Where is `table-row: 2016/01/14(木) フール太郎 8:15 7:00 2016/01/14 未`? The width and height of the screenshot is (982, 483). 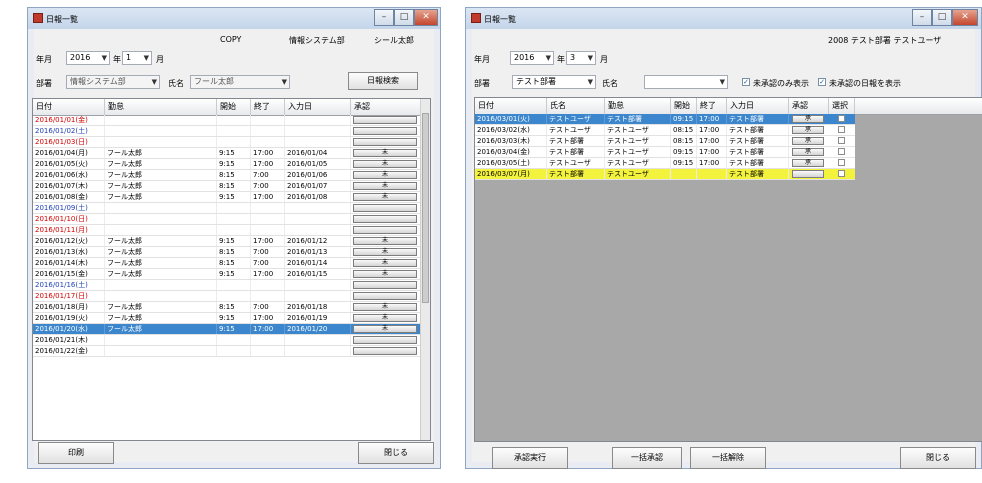 table-row: 2016/01/14(木) フール太郎 8:15 7:00 2016/01/14 未 is located at coordinates (227, 263).